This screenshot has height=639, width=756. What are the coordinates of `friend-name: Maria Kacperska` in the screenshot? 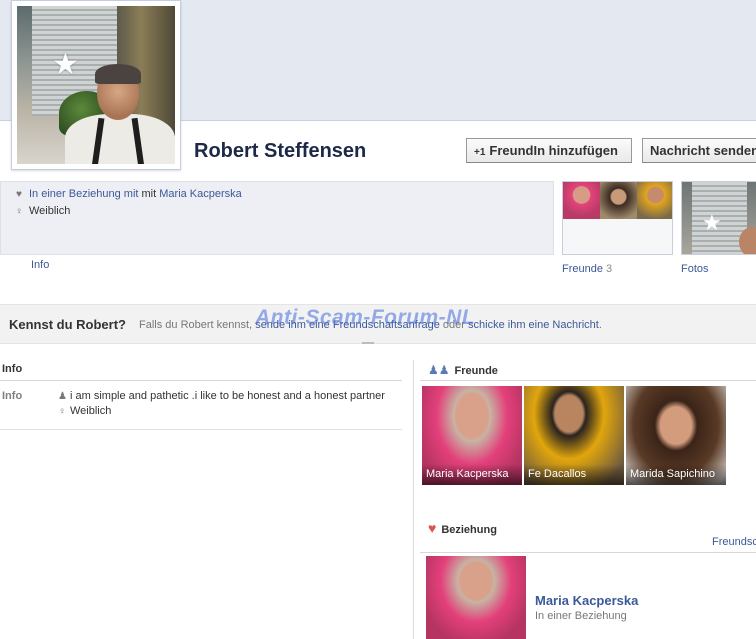 It's located at (472, 474).